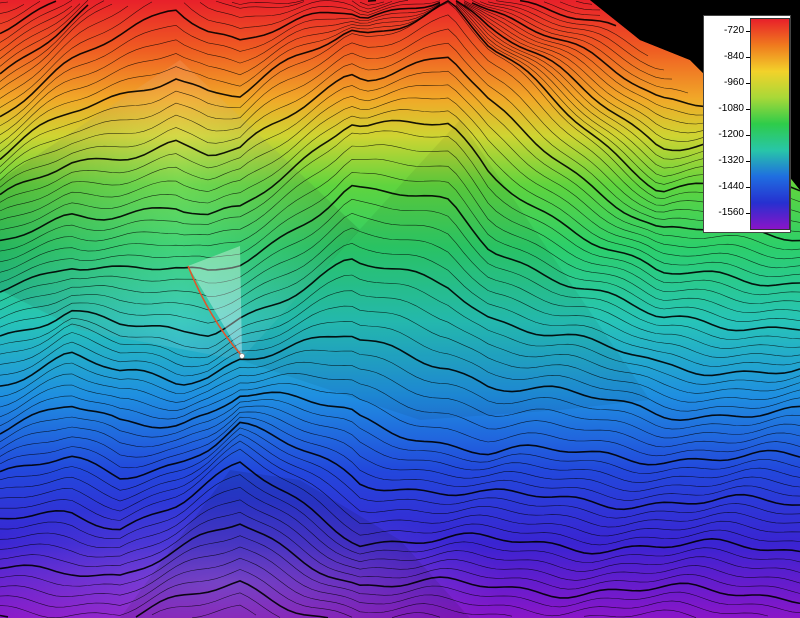  I want to click on survey-point, so click(242, 356).